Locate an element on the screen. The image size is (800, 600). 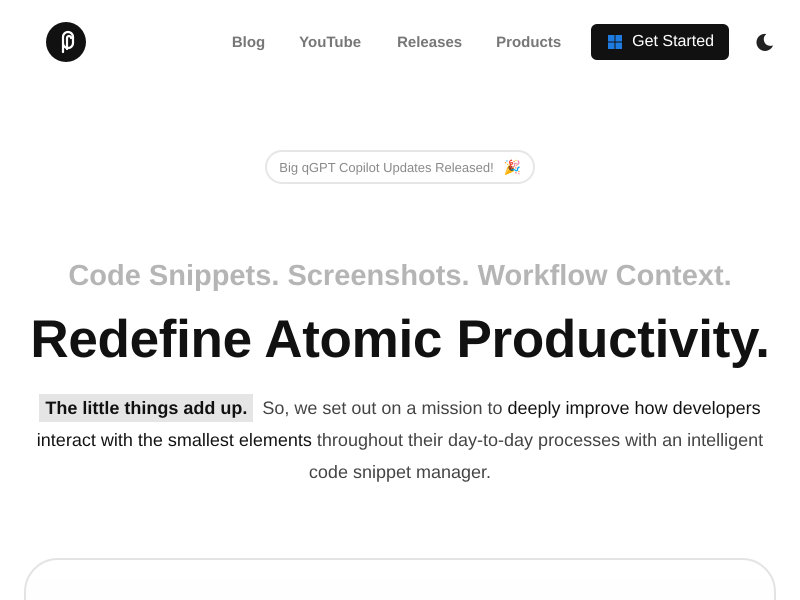
nav-link: Releases is located at coordinates (429, 42).